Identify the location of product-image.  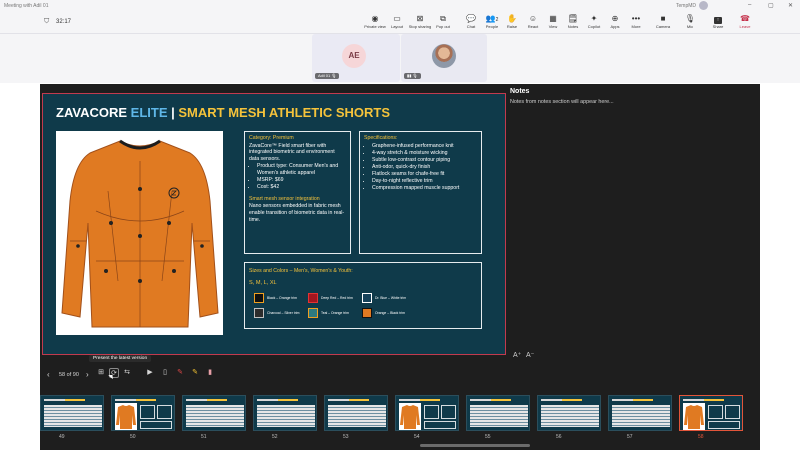
(139, 233).